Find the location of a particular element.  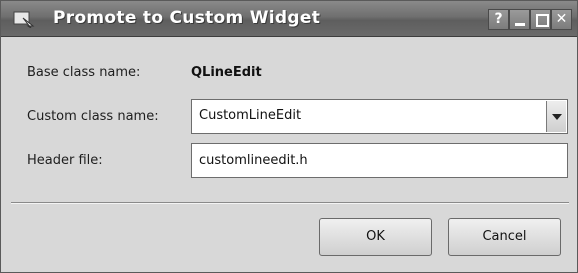

title-bar: Promote to Custom Widget ? ✕ is located at coordinates (289, 19).